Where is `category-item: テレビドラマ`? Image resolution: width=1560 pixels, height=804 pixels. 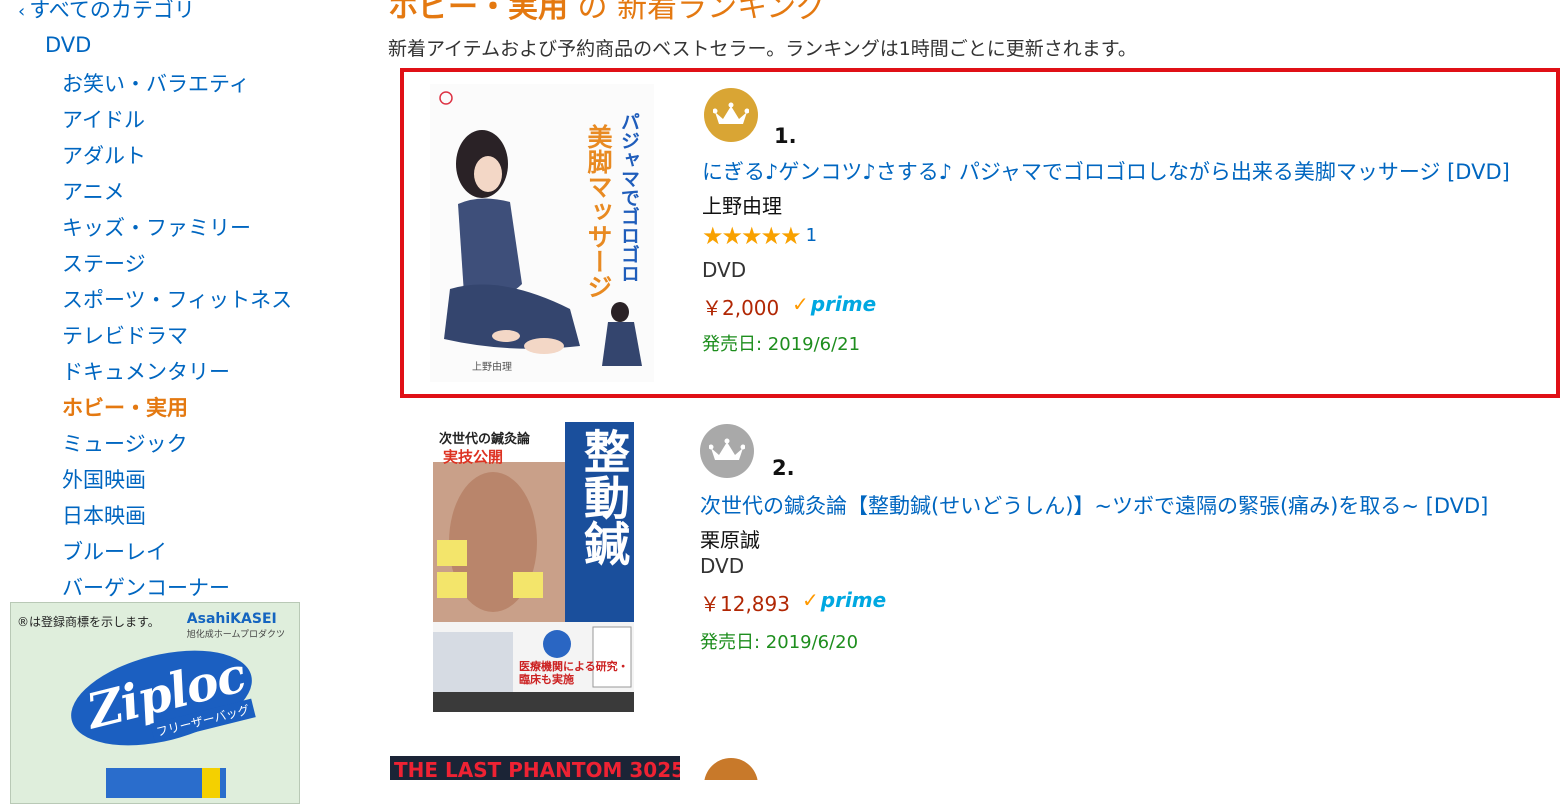 category-item: テレビドラマ is located at coordinates (177, 336).